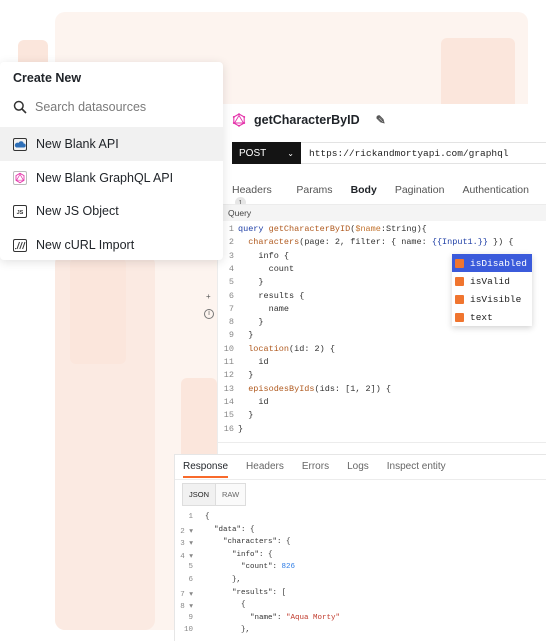 Image resolution: width=546 pixels, height=641 pixels. I want to click on api-name: getCharacterByID, so click(307, 120).